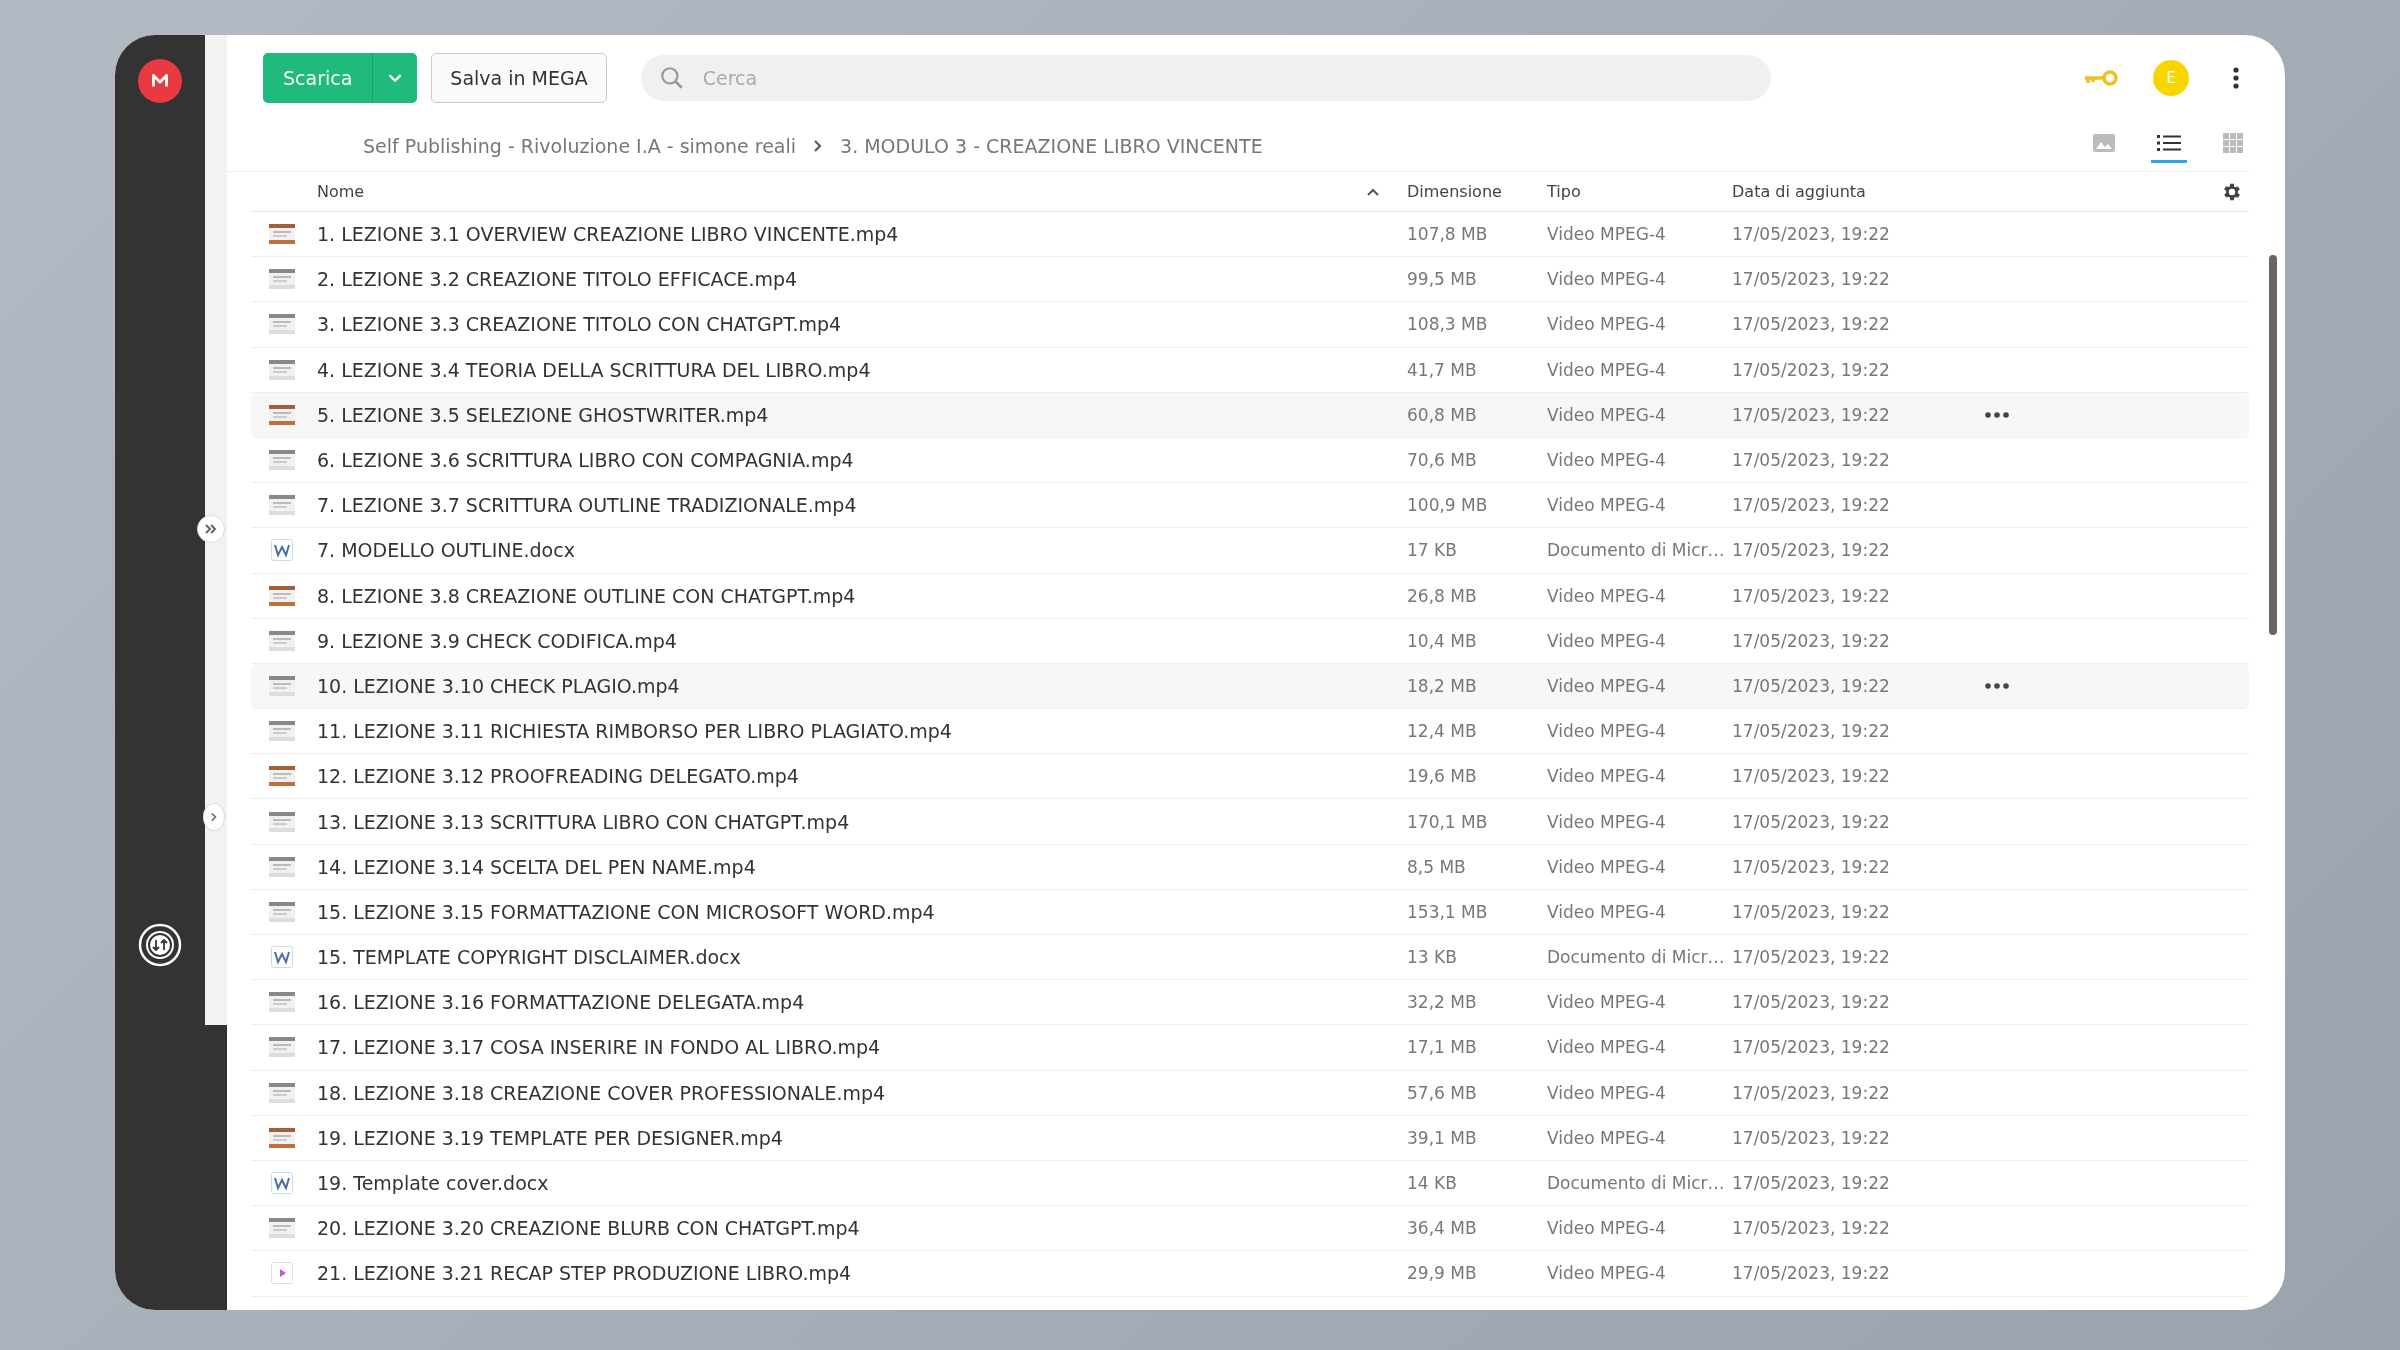  Describe the element at coordinates (608, 234) in the screenshot. I see `file-name: 1. LEZIONE 3.1 OVERVIEW CREAZIONE LIBRO VINCENTE.mp4` at that location.